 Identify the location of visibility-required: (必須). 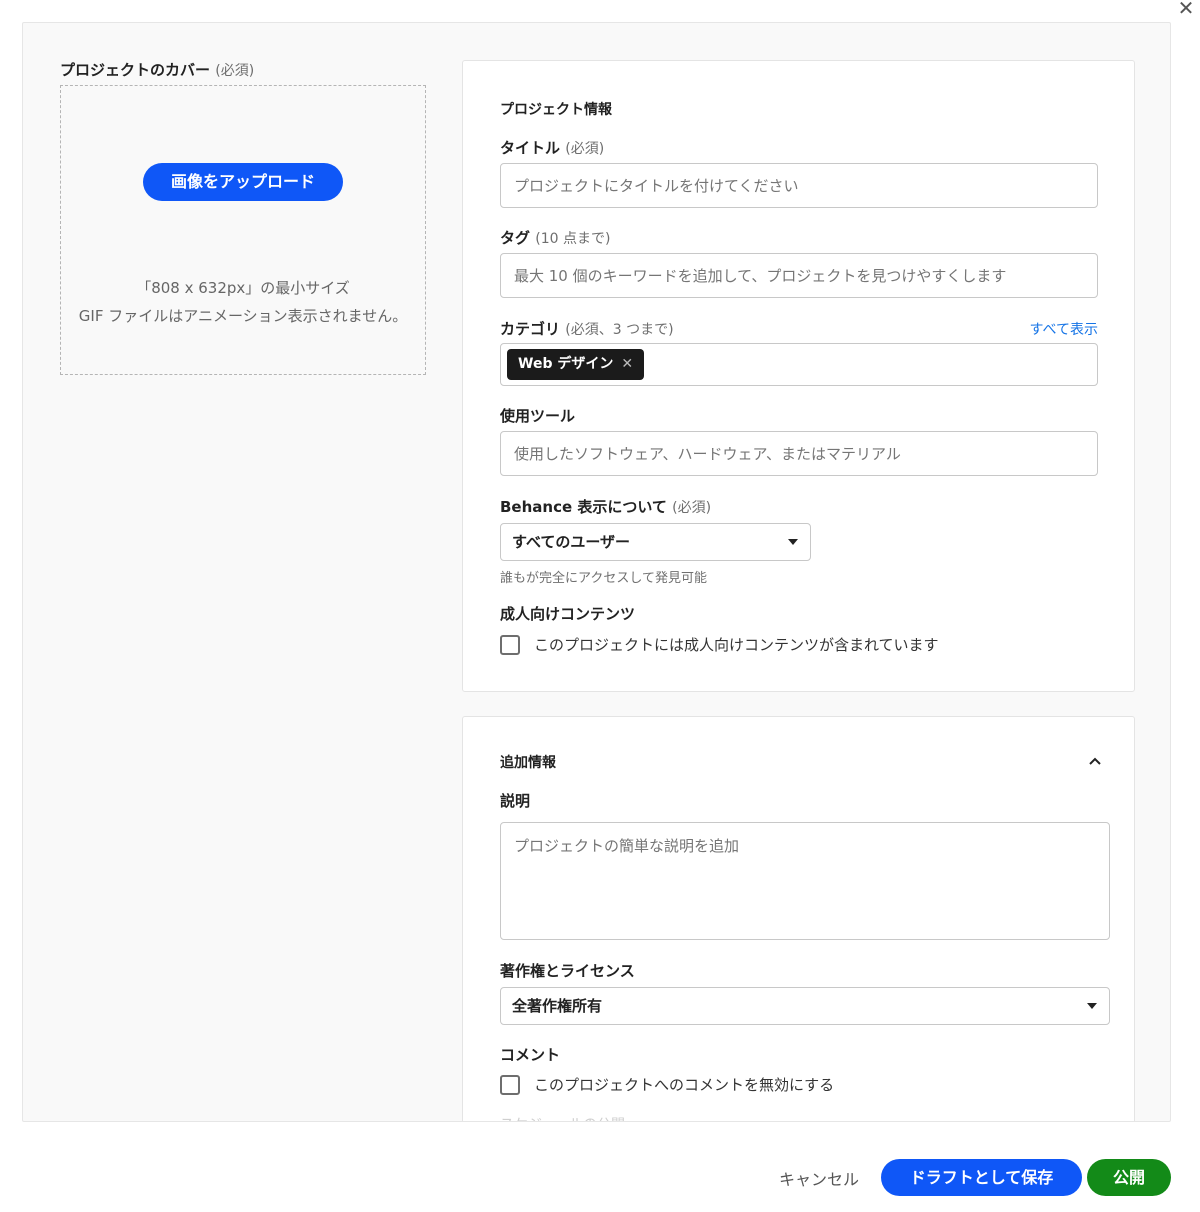
(692, 508).